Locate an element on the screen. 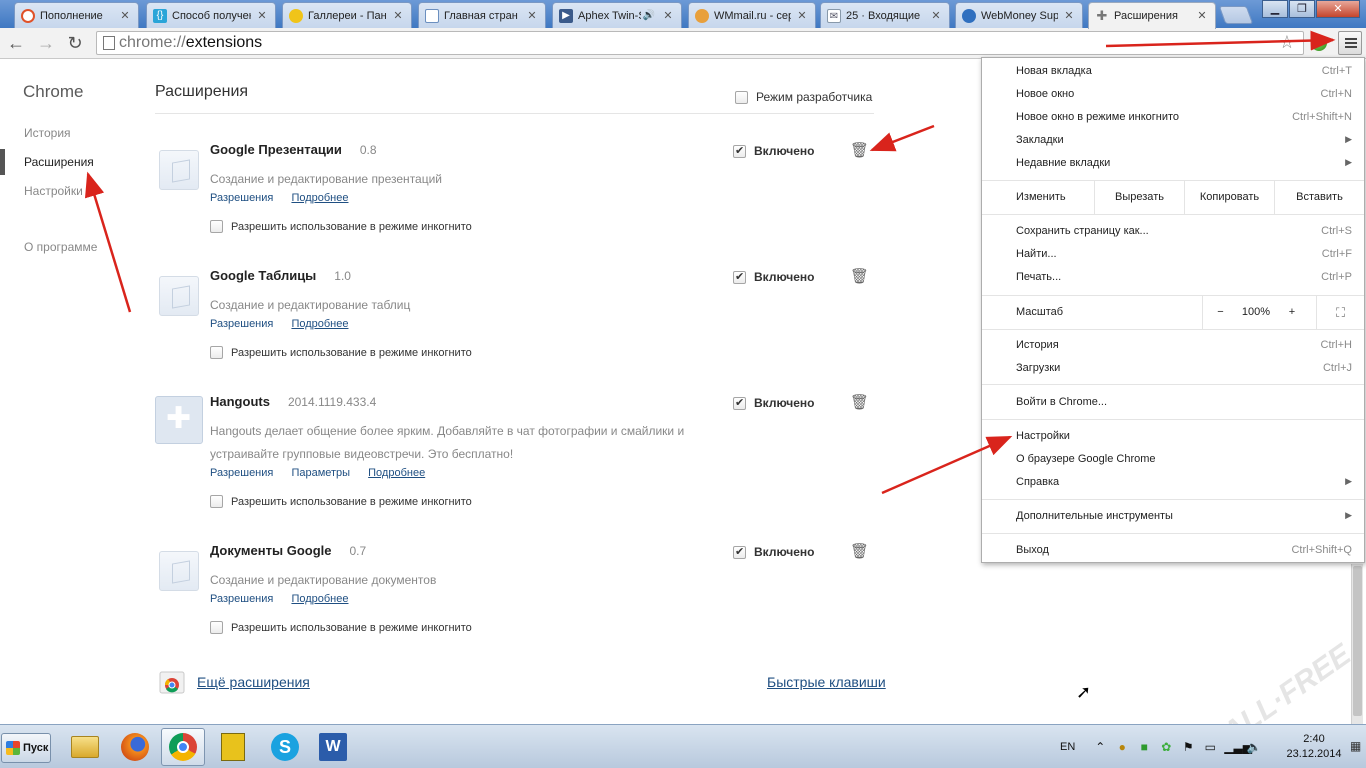  flag-icon: ⚑ is located at coordinates (1188, 747).